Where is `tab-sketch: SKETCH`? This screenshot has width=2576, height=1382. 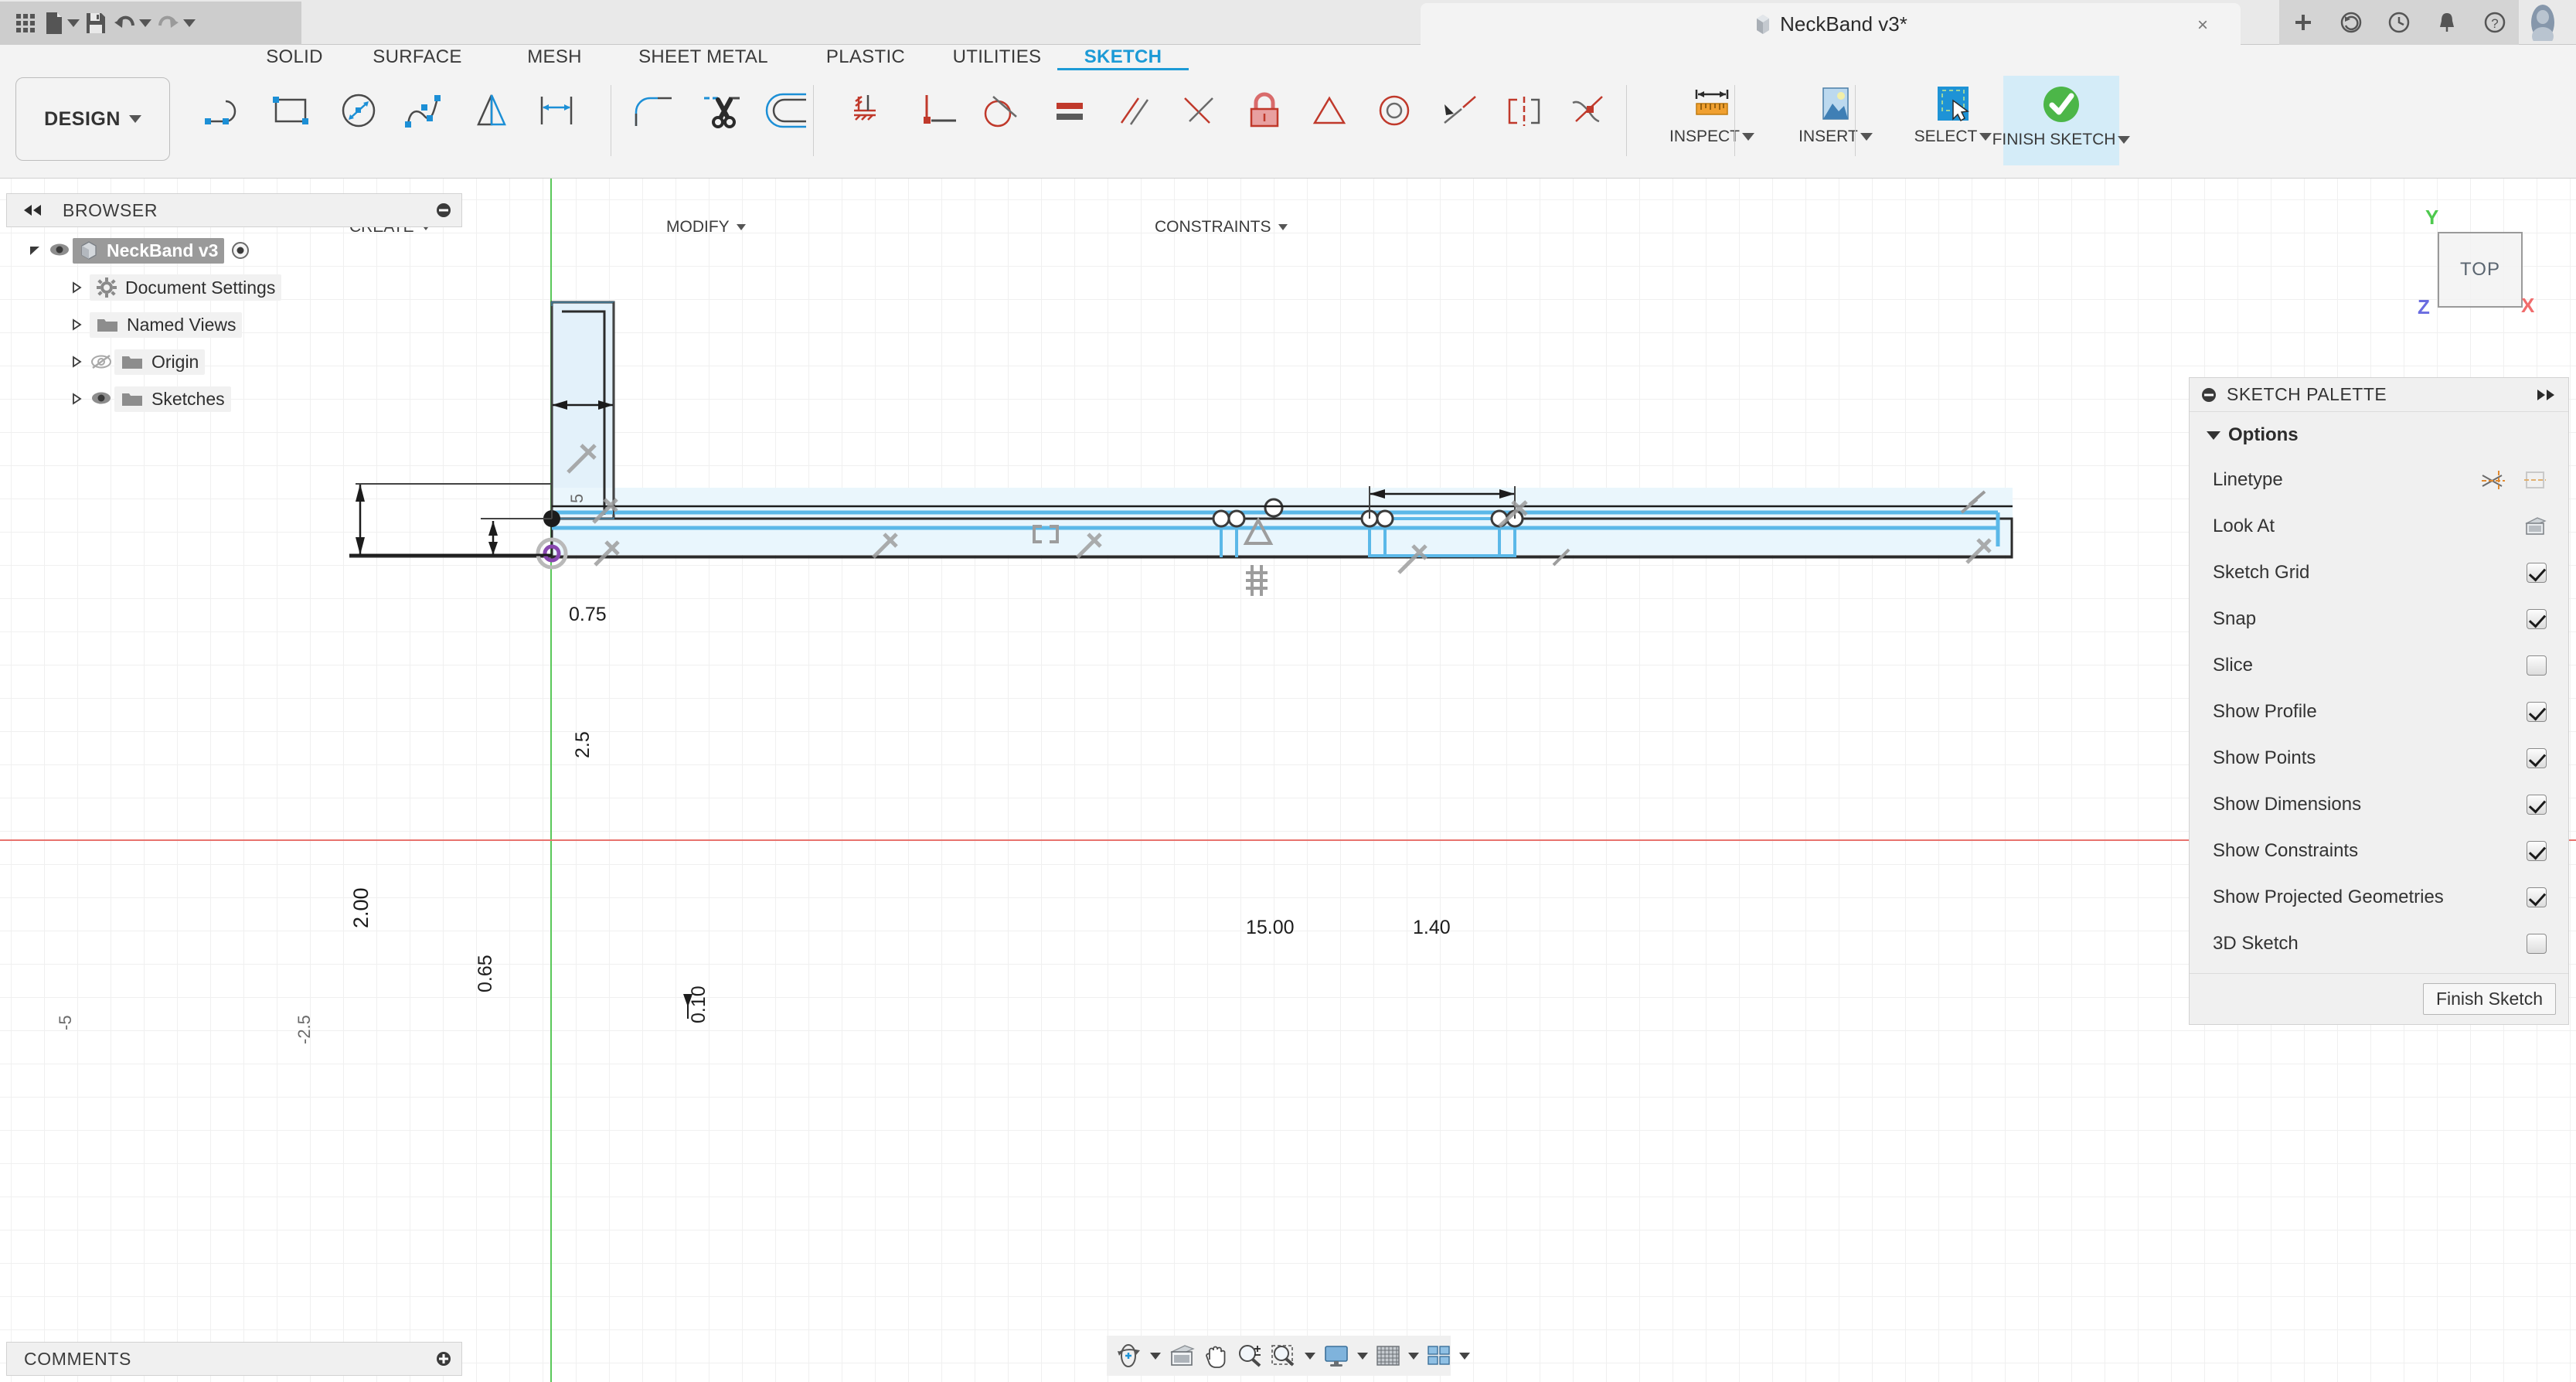 tab-sketch: SKETCH is located at coordinates (1123, 57).